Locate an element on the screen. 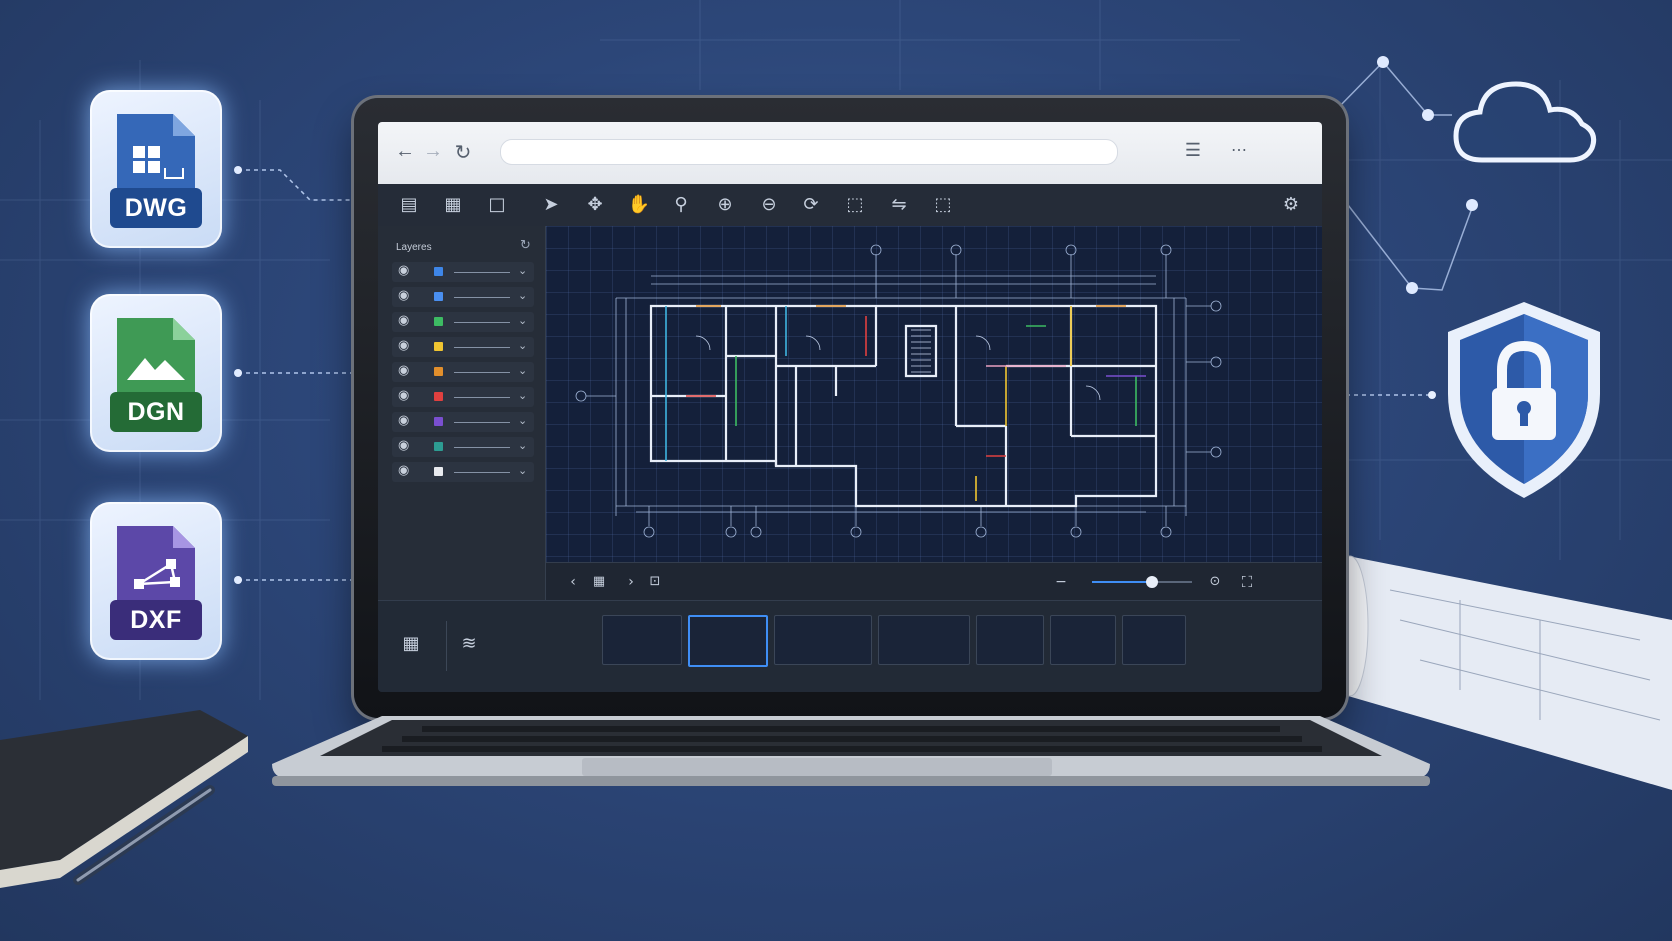 This screenshot has width=1672, height=941. zoom-icon: ⚲ is located at coordinates (681, 205).